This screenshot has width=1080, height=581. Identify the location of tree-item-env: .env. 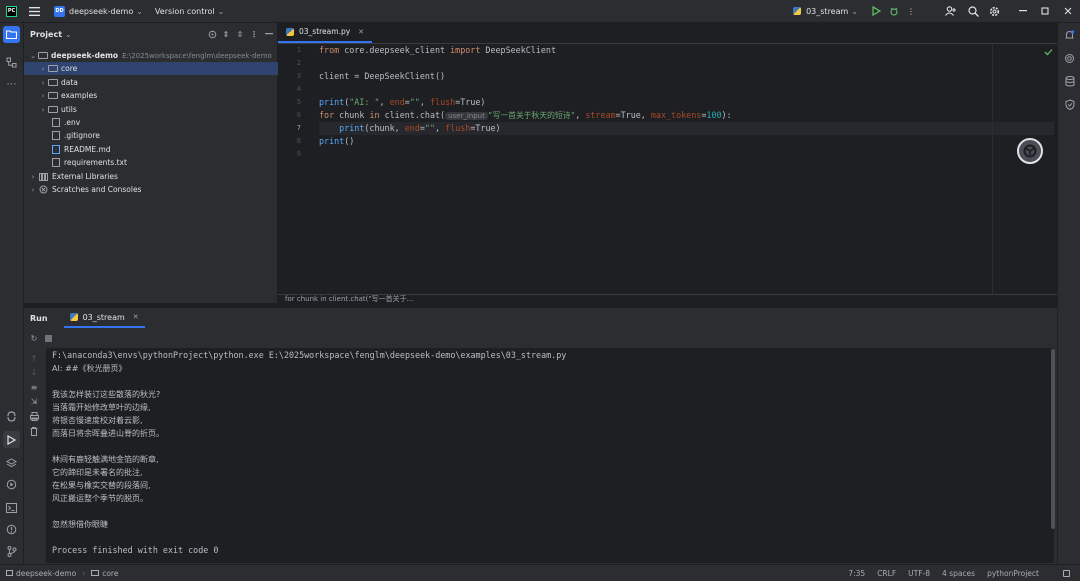
(151, 122).